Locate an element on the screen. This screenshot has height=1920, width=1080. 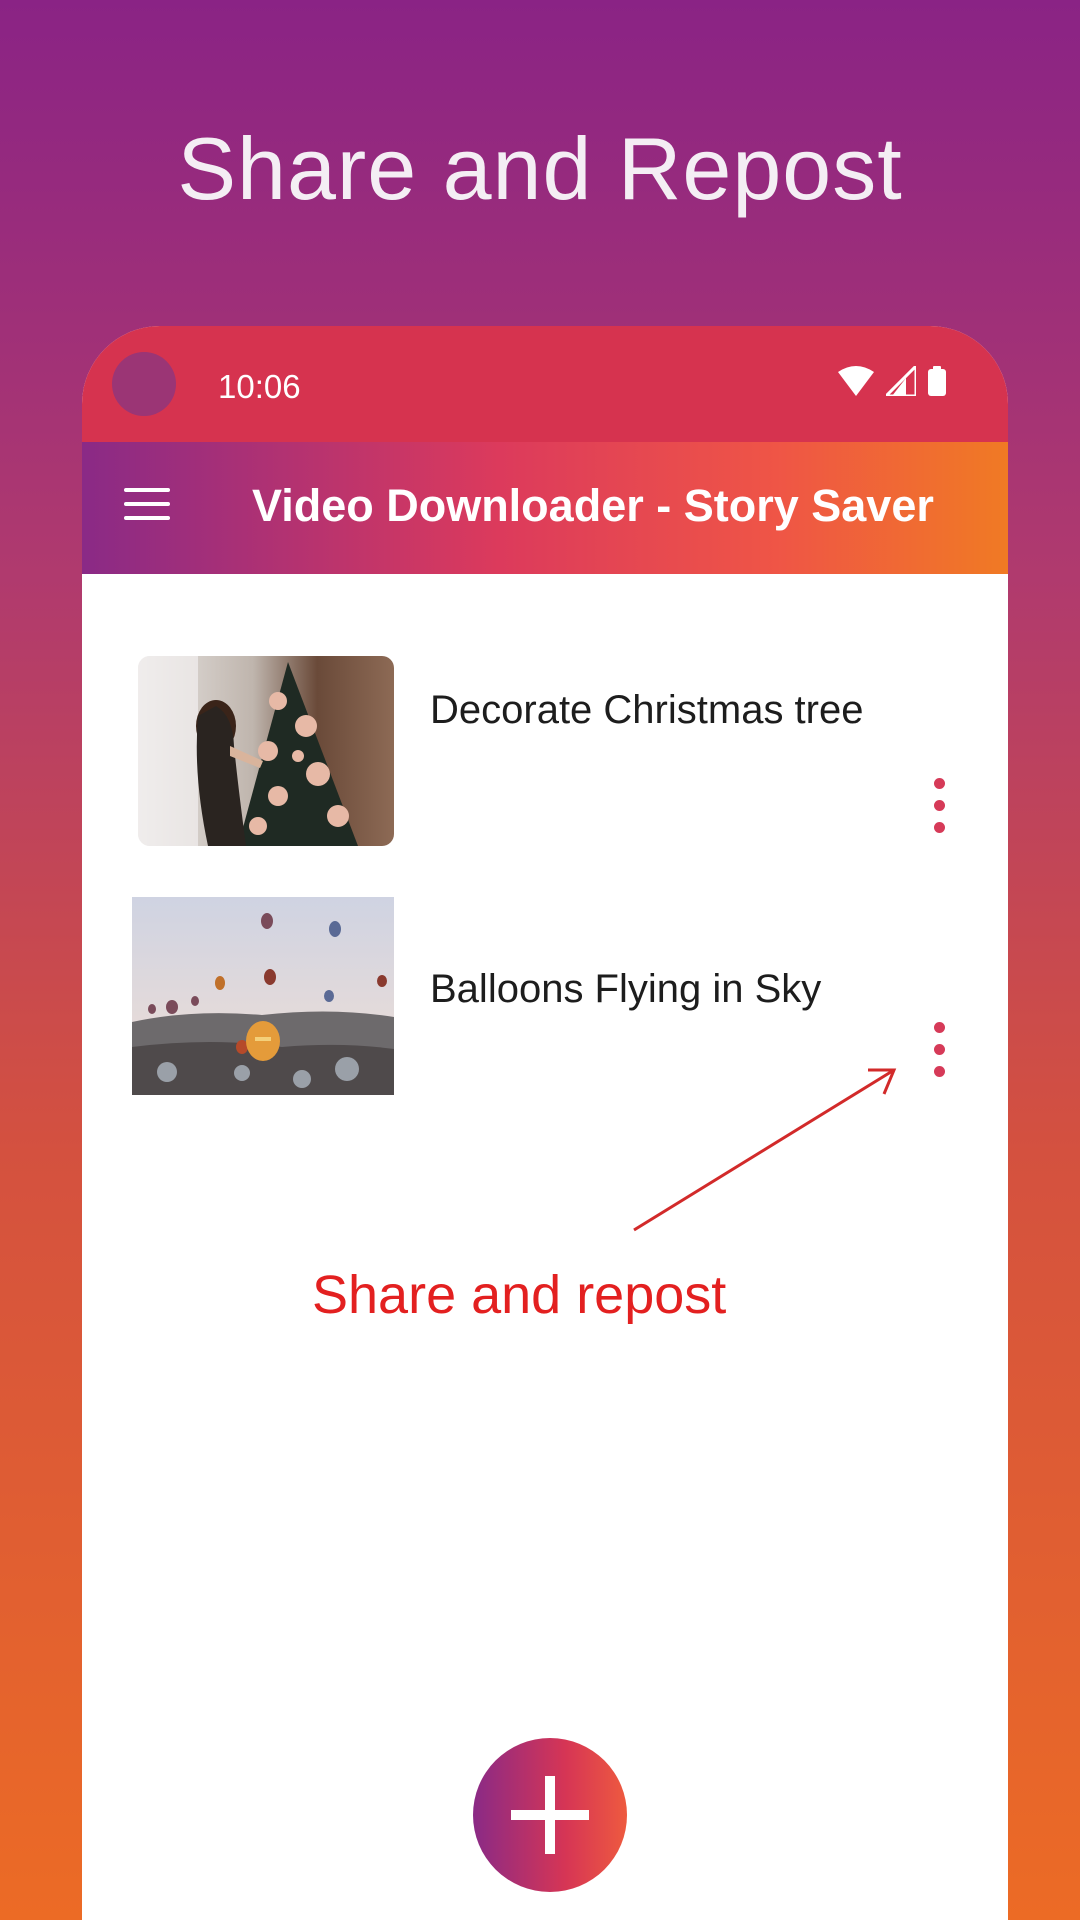
annotation-arrow is located at coordinates (765, 1150).